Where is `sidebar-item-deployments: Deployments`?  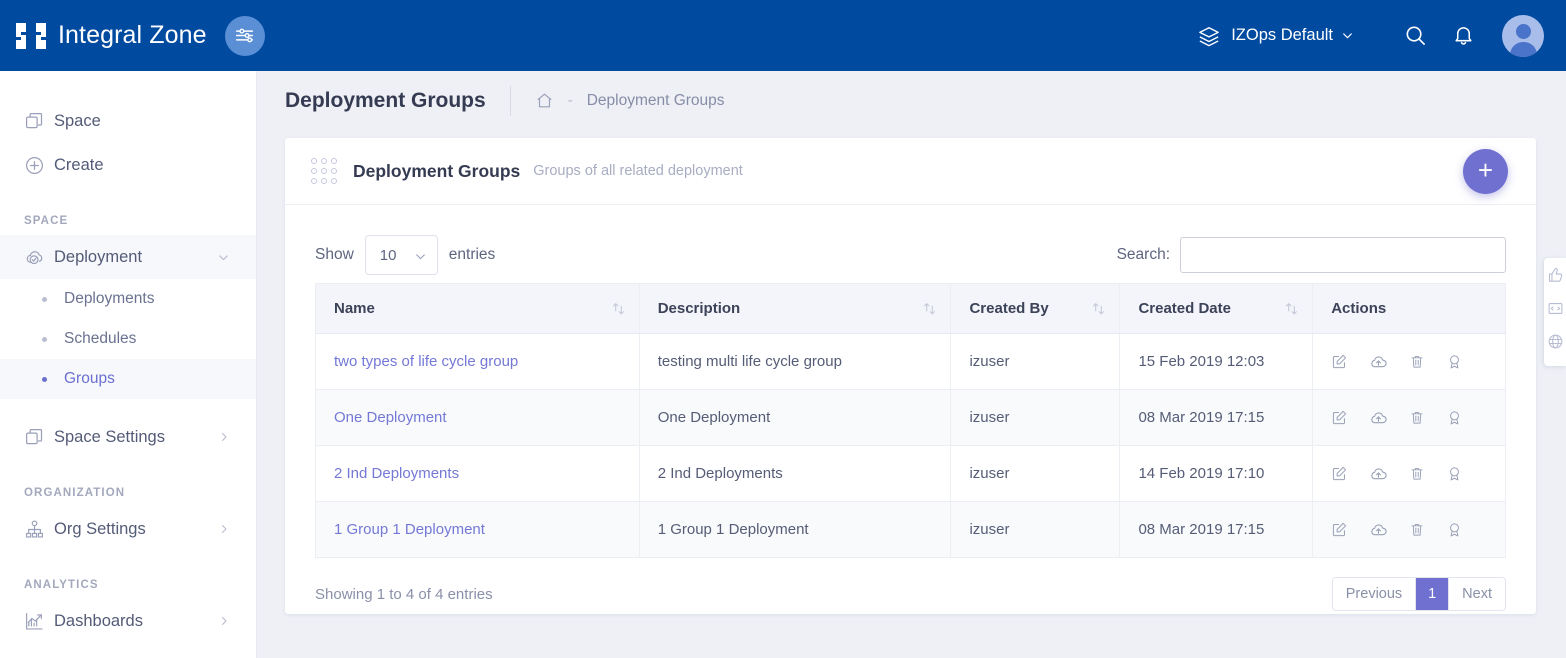
sidebar-item-deployments: Deployments is located at coordinates (128, 299).